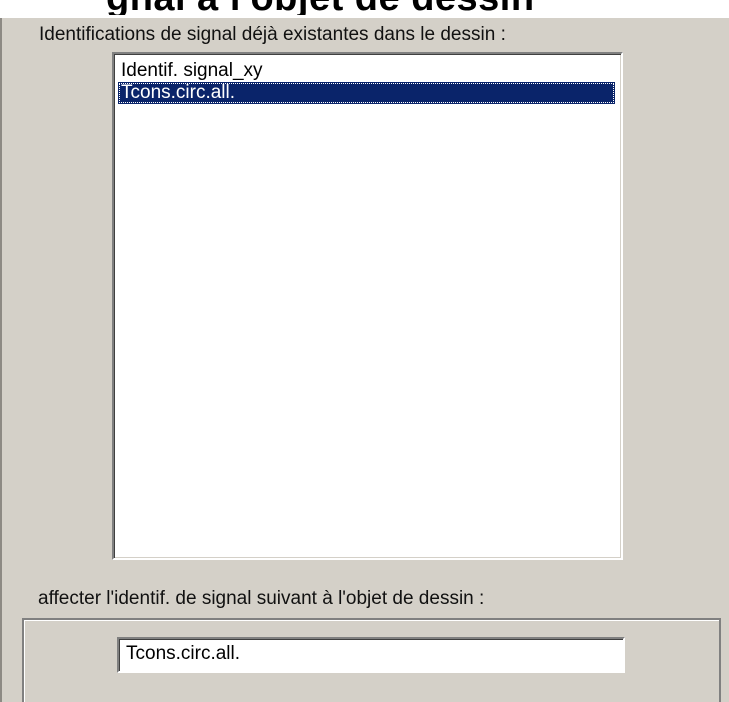  I want to click on dialog-right-edge, so click(725, 360).